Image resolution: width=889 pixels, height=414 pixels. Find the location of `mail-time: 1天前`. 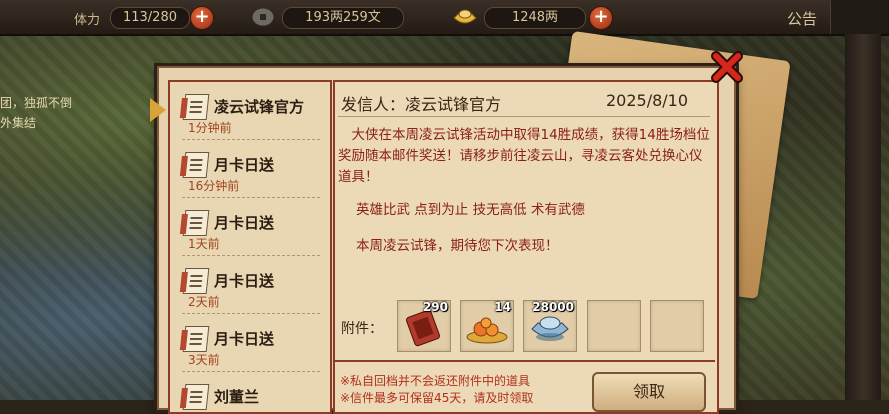

mail-time: 1天前 is located at coordinates (204, 244).